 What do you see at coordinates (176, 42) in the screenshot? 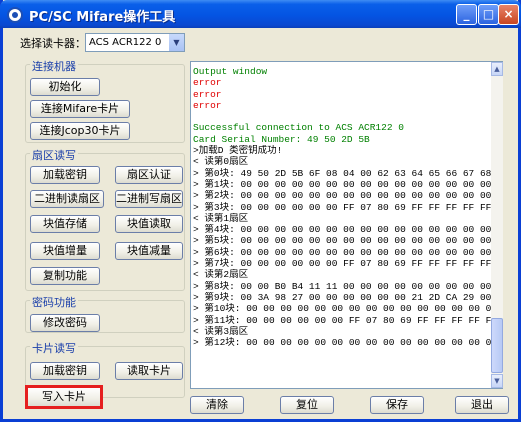
I see `chevron-down-icon: ▼` at bounding box center [176, 42].